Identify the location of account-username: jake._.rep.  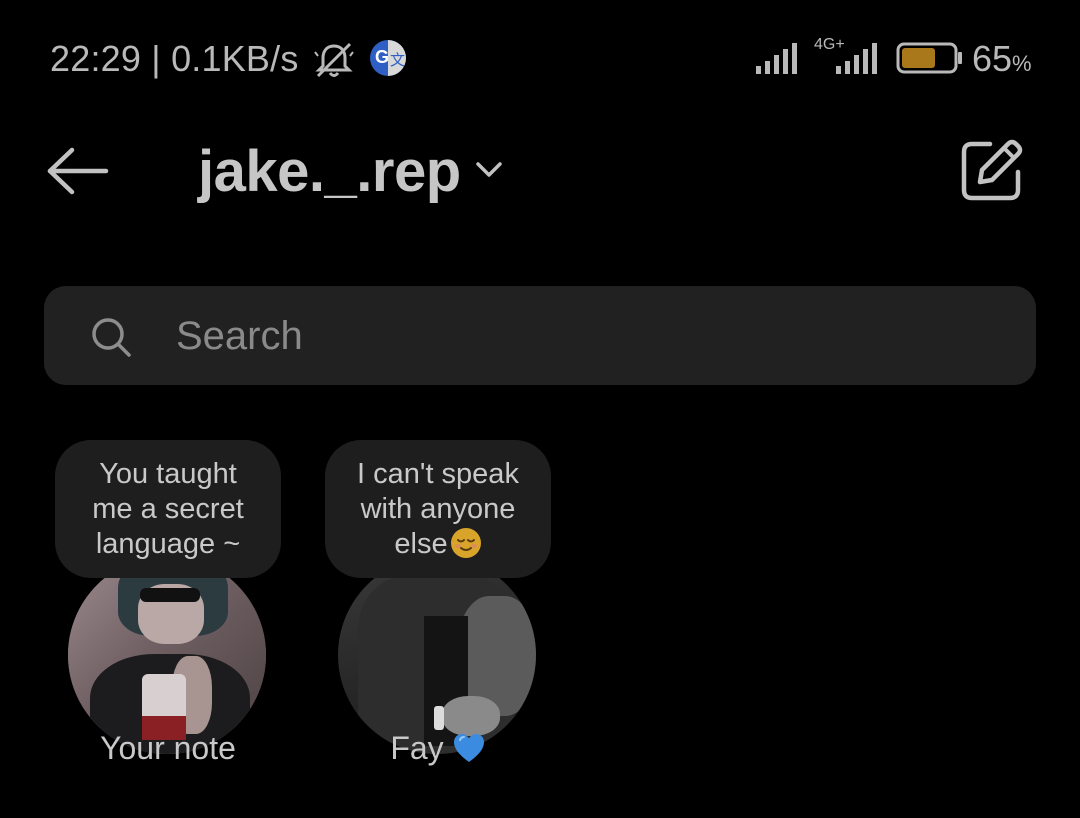
(329, 171).